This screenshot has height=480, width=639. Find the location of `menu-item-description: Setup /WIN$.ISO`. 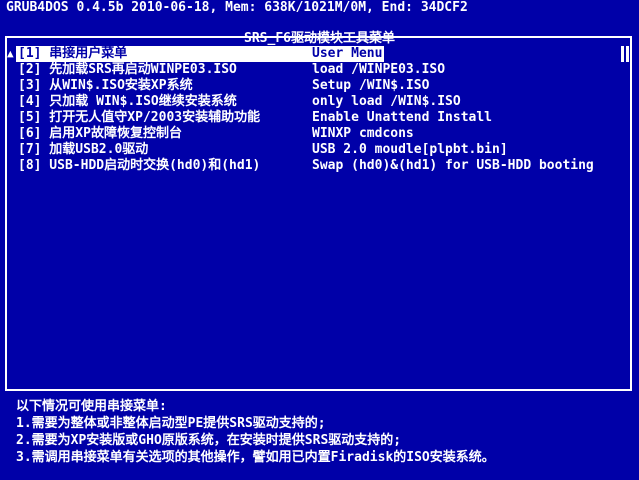

menu-item-description: Setup /WIN$.ISO is located at coordinates (371, 85).